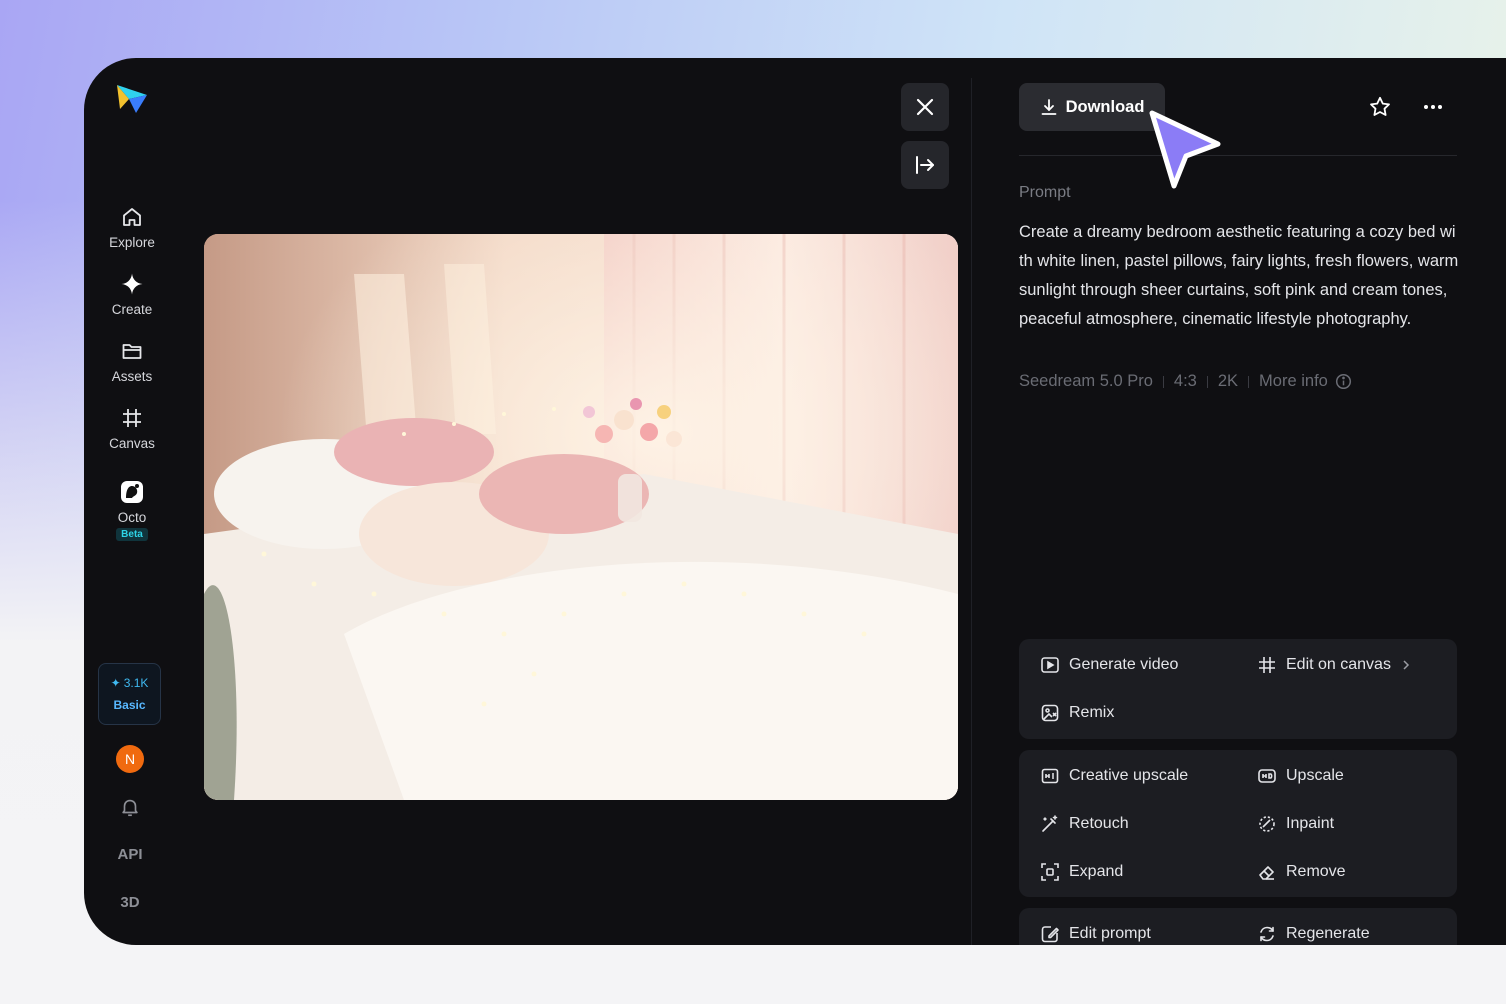 The width and height of the screenshot is (1506, 1004). I want to click on chevron-right-icon, so click(1406, 665).